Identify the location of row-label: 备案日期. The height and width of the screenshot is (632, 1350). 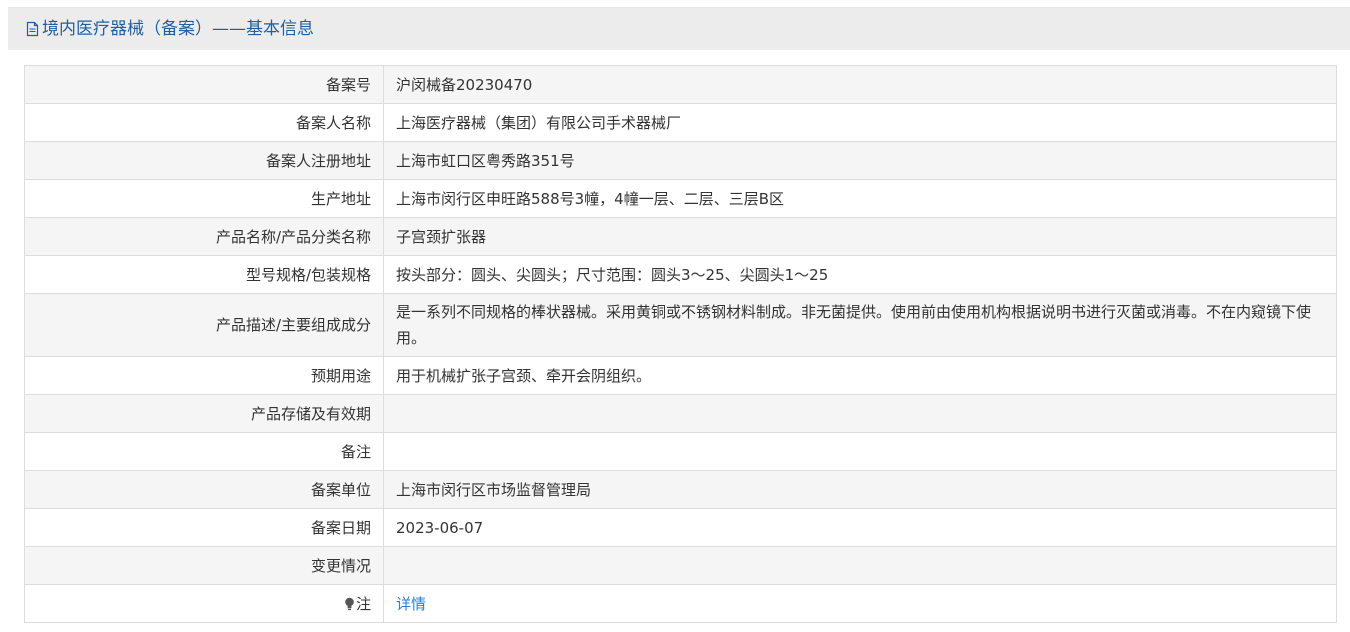
(204, 527).